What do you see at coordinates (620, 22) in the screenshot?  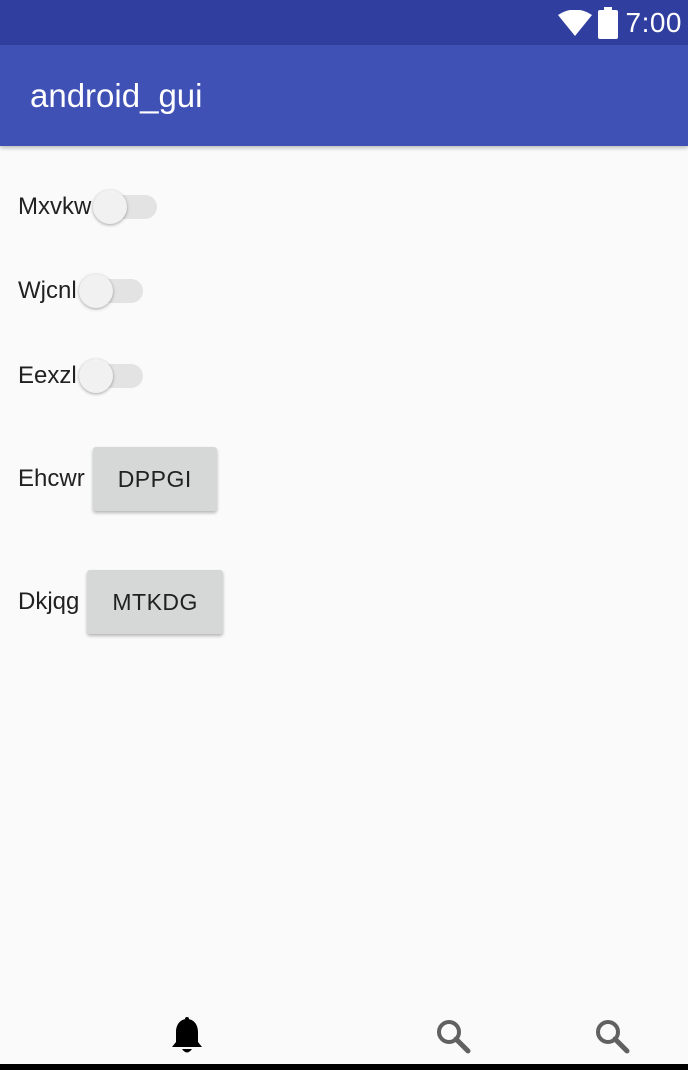 I see `status-icons: 7:00` at bounding box center [620, 22].